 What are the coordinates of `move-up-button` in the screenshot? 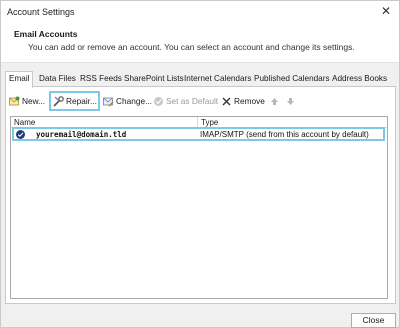 It's located at (275, 101).